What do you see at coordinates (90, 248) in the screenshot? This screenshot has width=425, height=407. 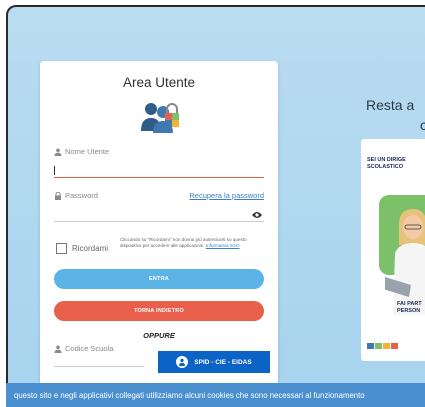 I see `remember-label: Ricordami` at bounding box center [90, 248].